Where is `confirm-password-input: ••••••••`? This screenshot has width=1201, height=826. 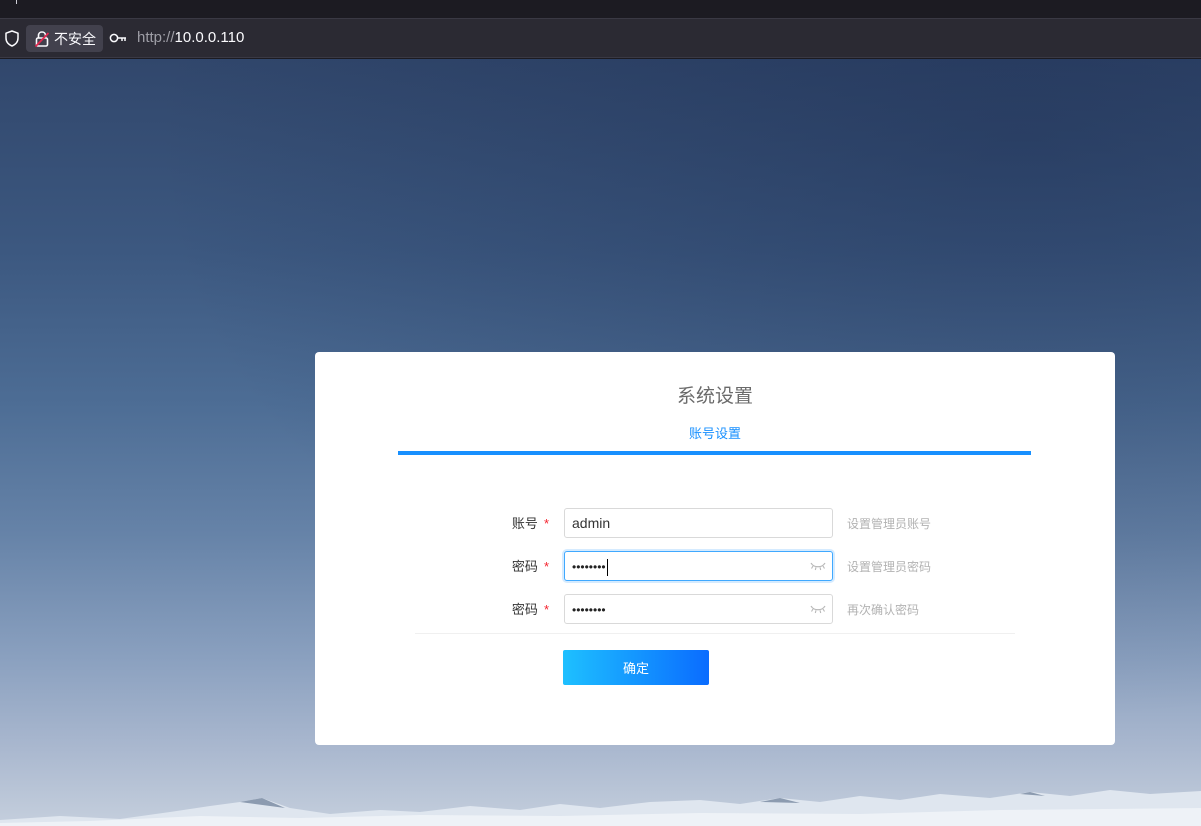
confirm-password-input: •••••••• is located at coordinates (698, 609).